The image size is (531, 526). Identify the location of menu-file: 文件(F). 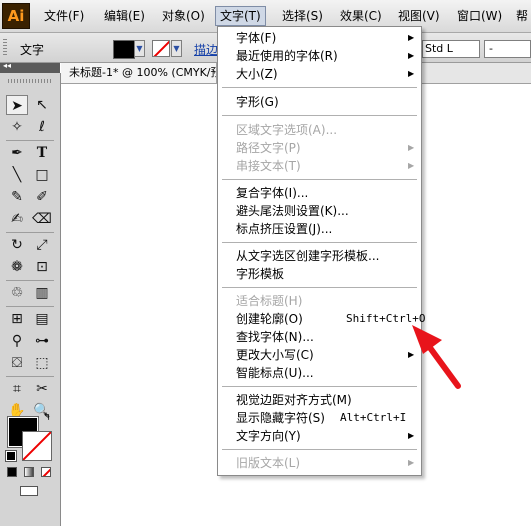
(64, 16).